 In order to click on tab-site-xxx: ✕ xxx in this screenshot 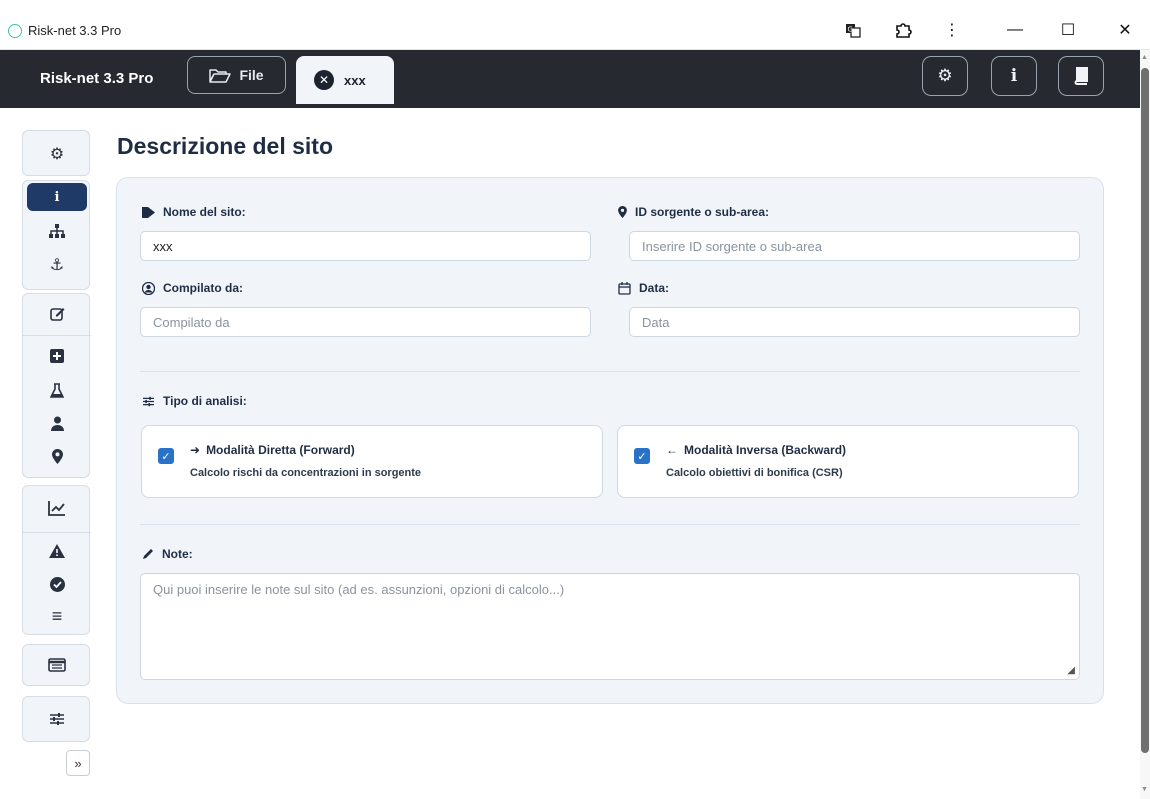, I will do `click(345, 80)`.